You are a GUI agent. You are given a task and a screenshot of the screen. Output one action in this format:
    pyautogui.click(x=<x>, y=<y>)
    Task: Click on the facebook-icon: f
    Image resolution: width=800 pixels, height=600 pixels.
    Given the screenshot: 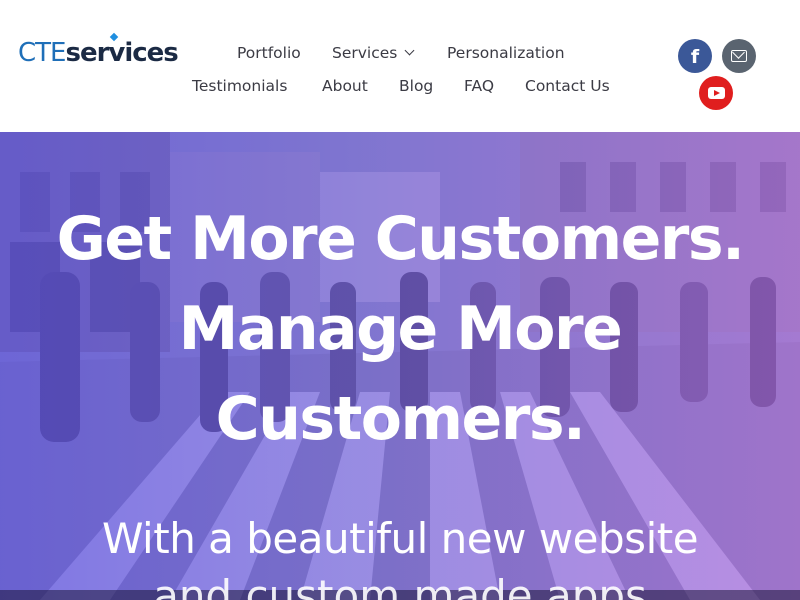 What is the action you would take?
    pyautogui.click(x=695, y=57)
    